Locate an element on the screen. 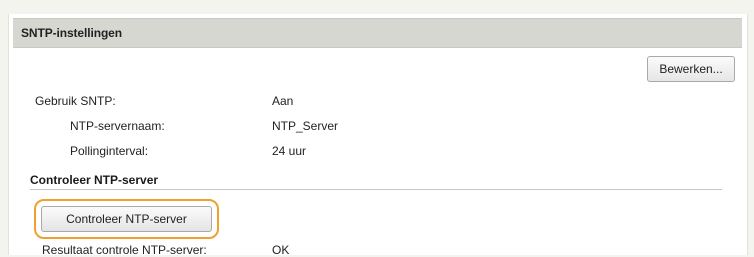 This screenshot has height=257, width=754. check-ntp-server-button: Controleer NTP-server is located at coordinates (126, 219).